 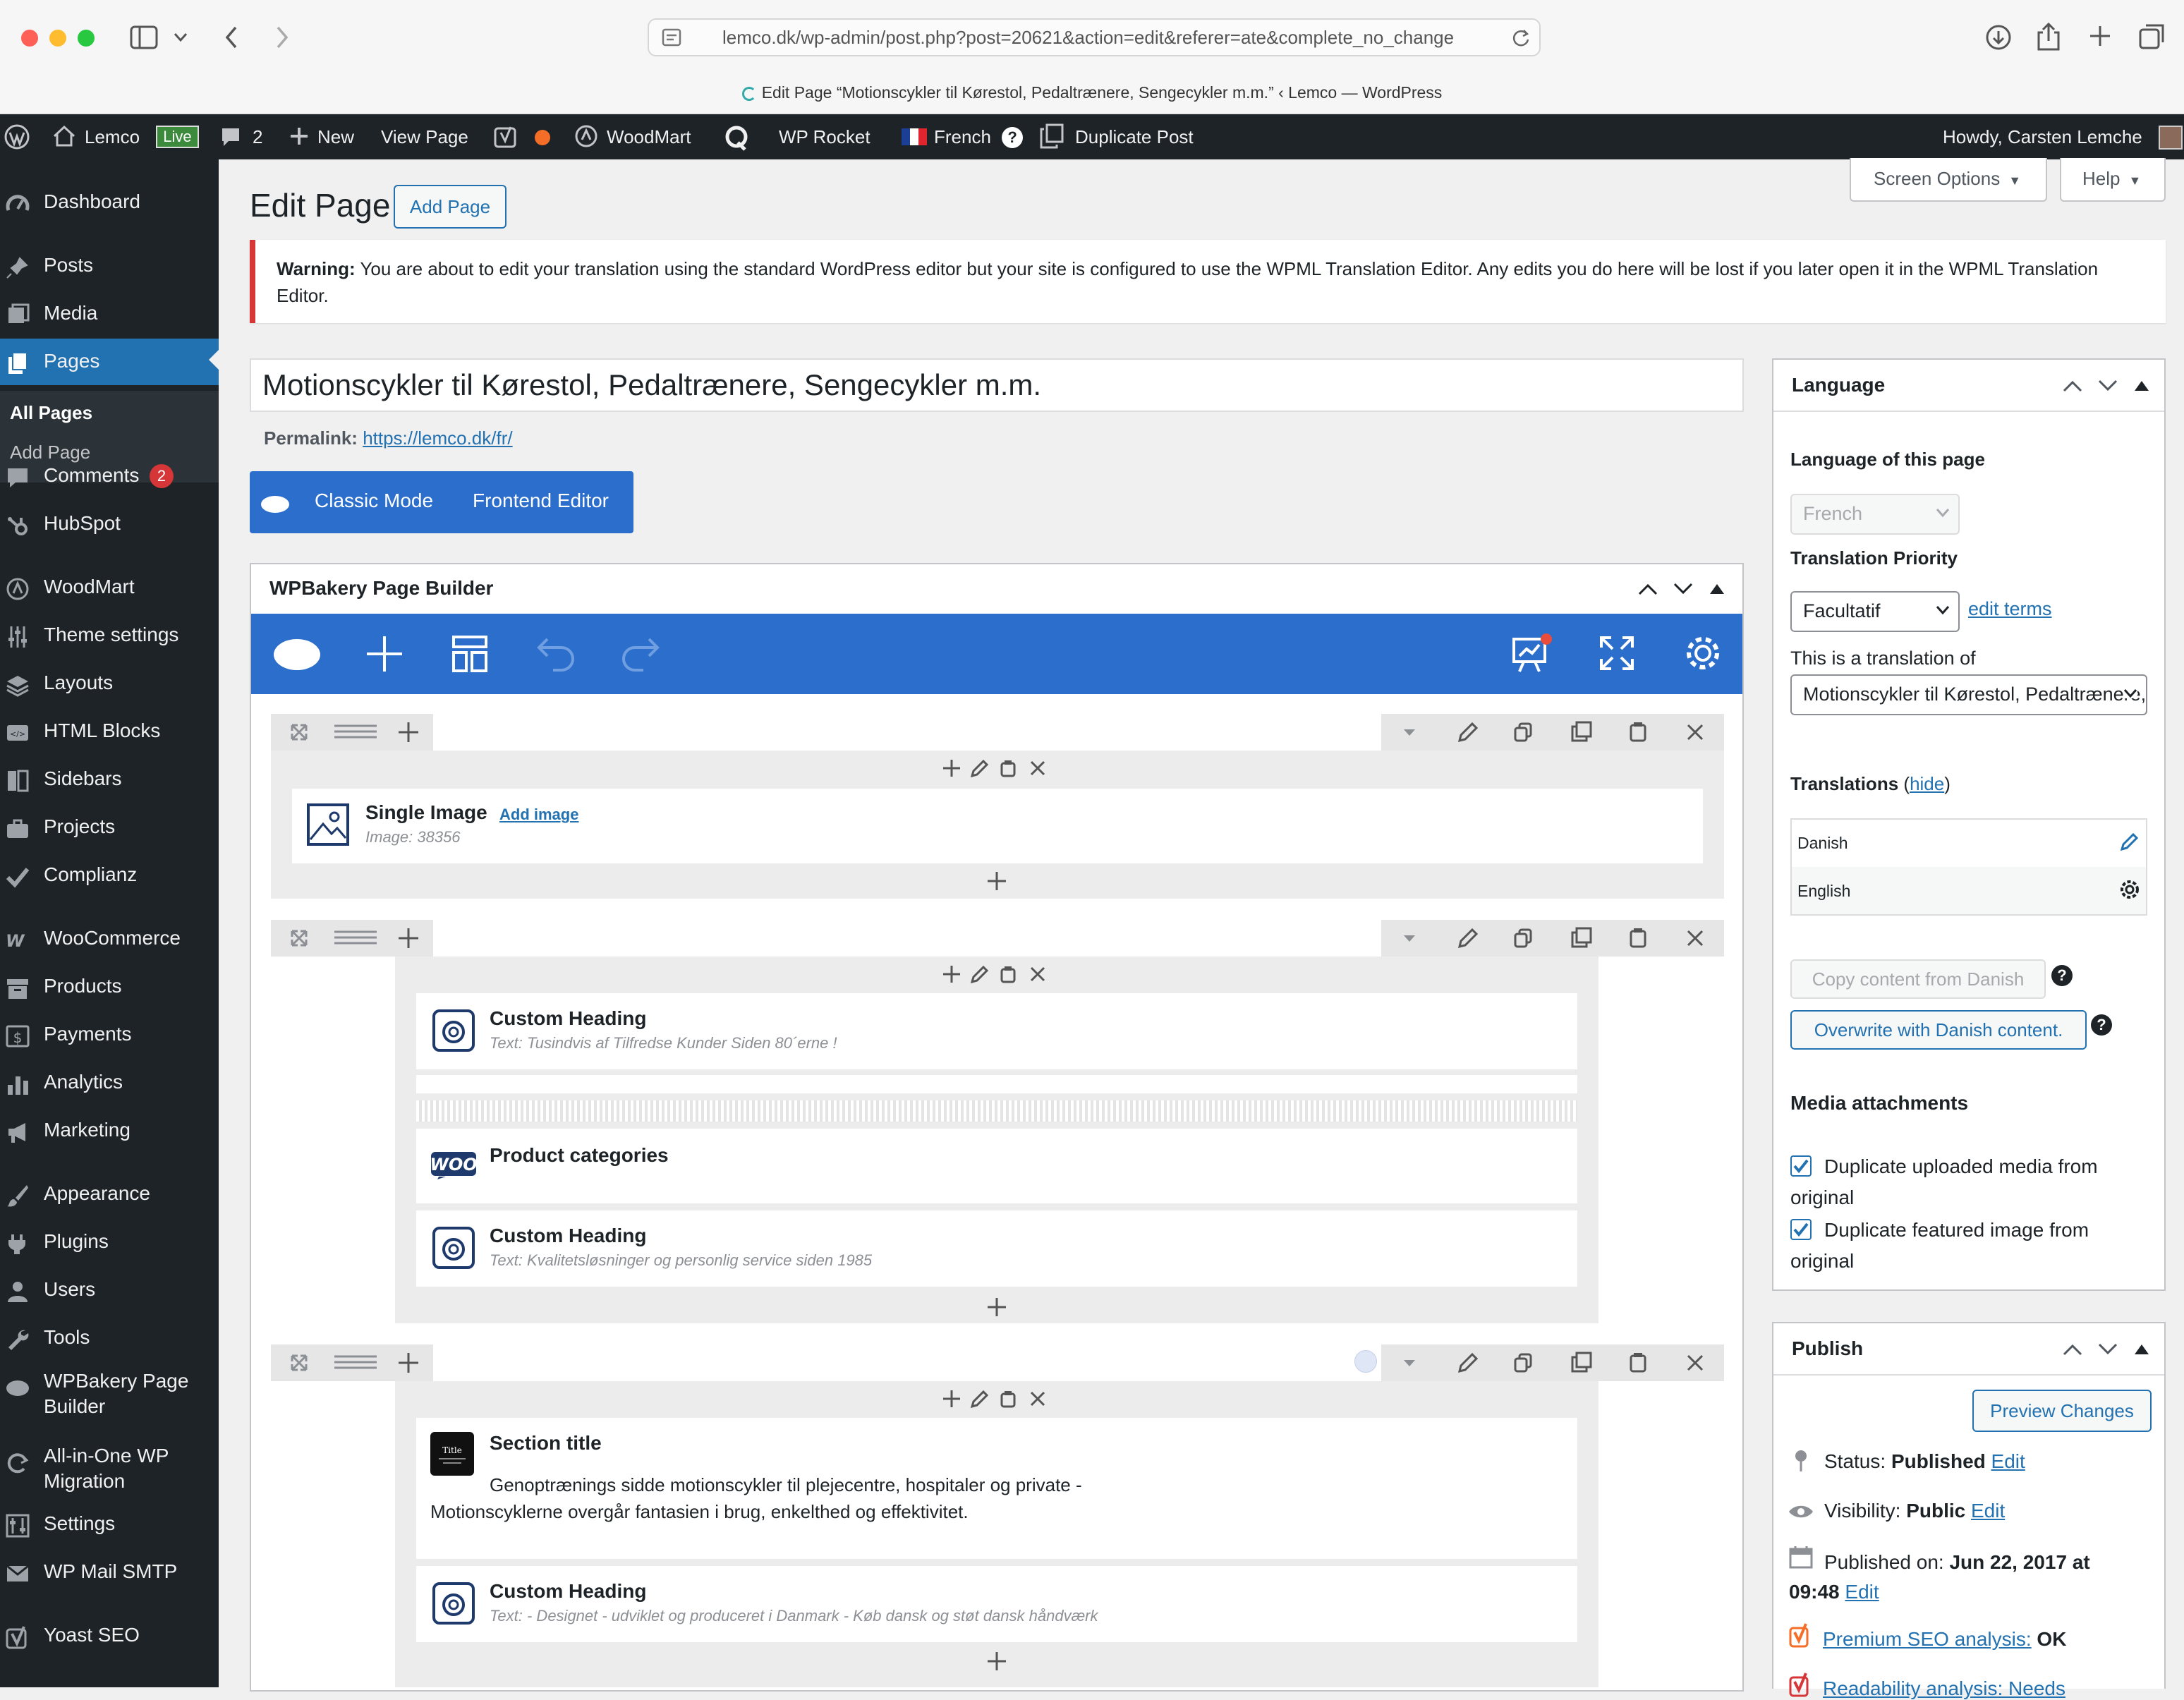 I want to click on sidebar-item-marketing: Marketing, so click(x=110, y=1131).